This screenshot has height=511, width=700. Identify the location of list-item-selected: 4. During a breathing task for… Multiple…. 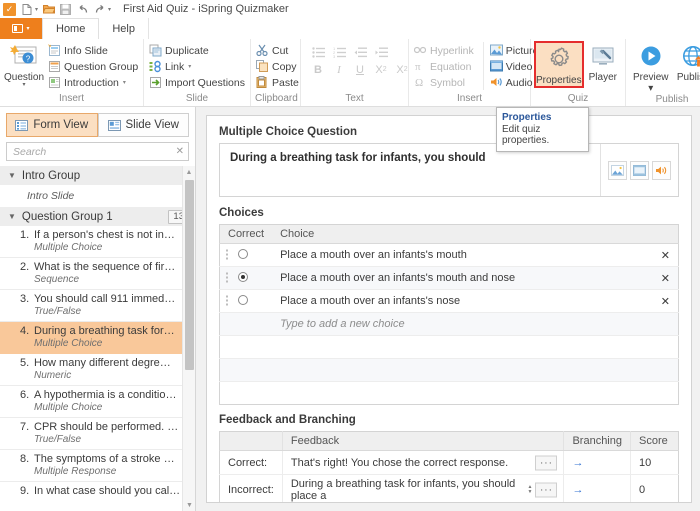
(97, 338).